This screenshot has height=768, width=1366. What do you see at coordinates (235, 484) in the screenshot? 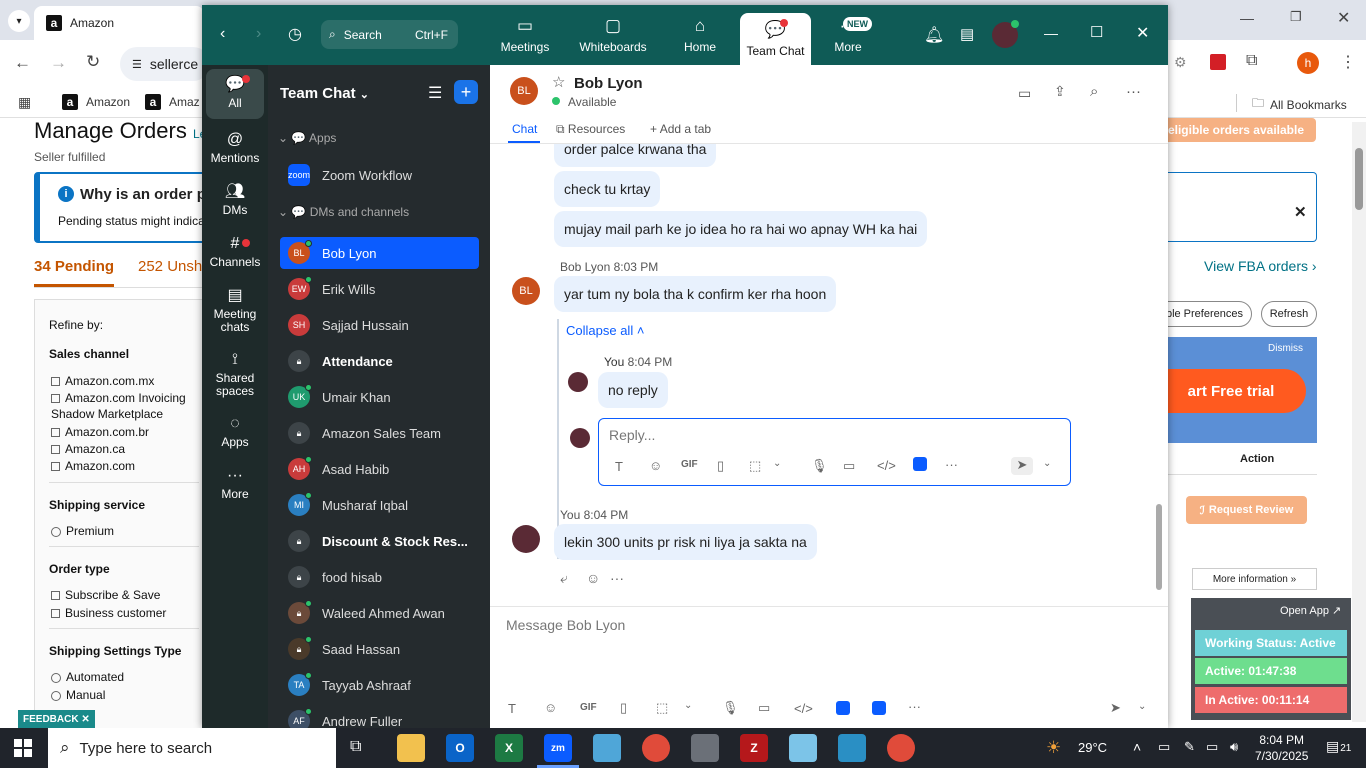
I see `rail-more: ··· More` at bounding box center [235, 484].